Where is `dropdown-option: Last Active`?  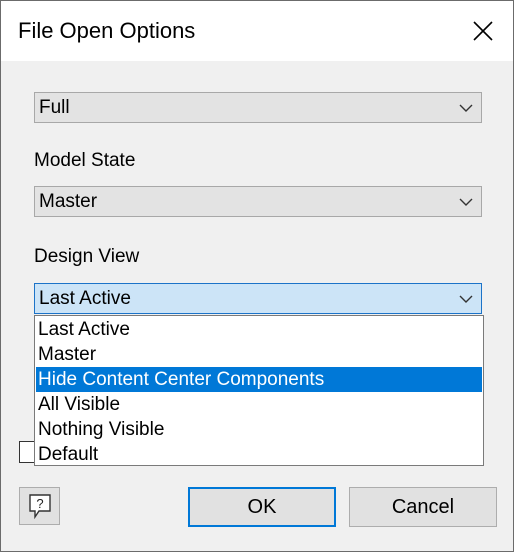
dropdown-option: Last Active is located at coordinates (259, 329).